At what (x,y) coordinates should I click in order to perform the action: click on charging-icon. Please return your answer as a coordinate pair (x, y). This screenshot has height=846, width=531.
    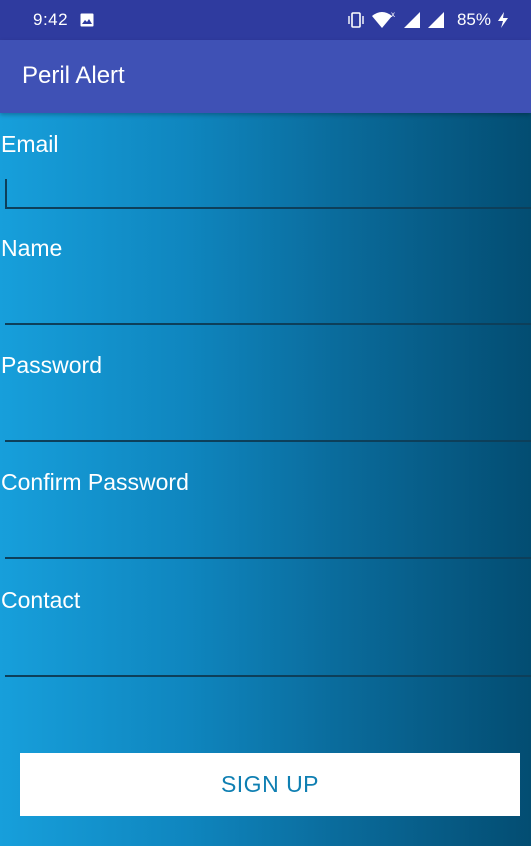
    Looking at the image, I should click on (503, 20).